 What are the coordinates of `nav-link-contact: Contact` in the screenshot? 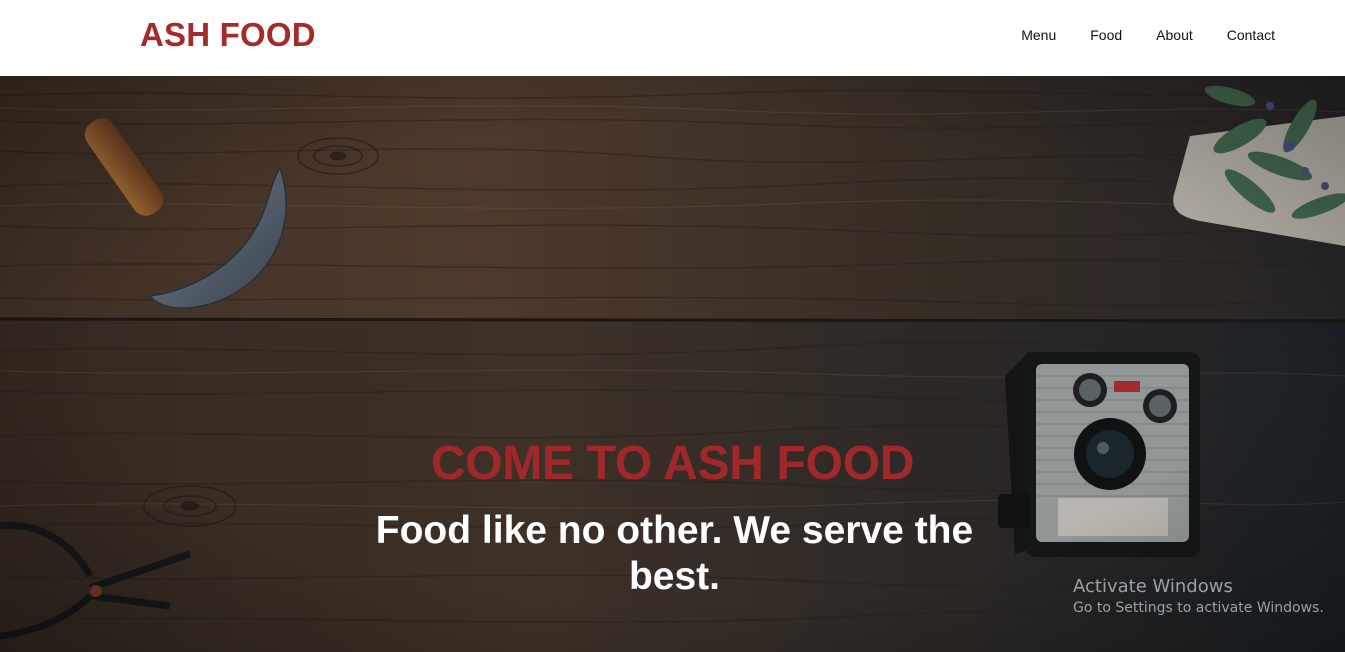 It's located at (1251, 35).